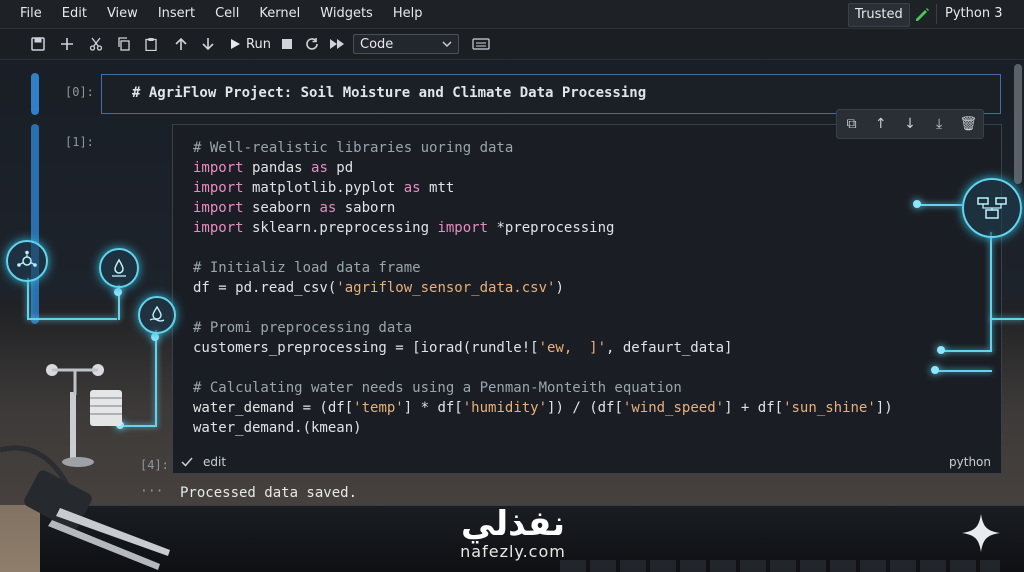  I want to click on water-drop-icon, so click(119, 268).